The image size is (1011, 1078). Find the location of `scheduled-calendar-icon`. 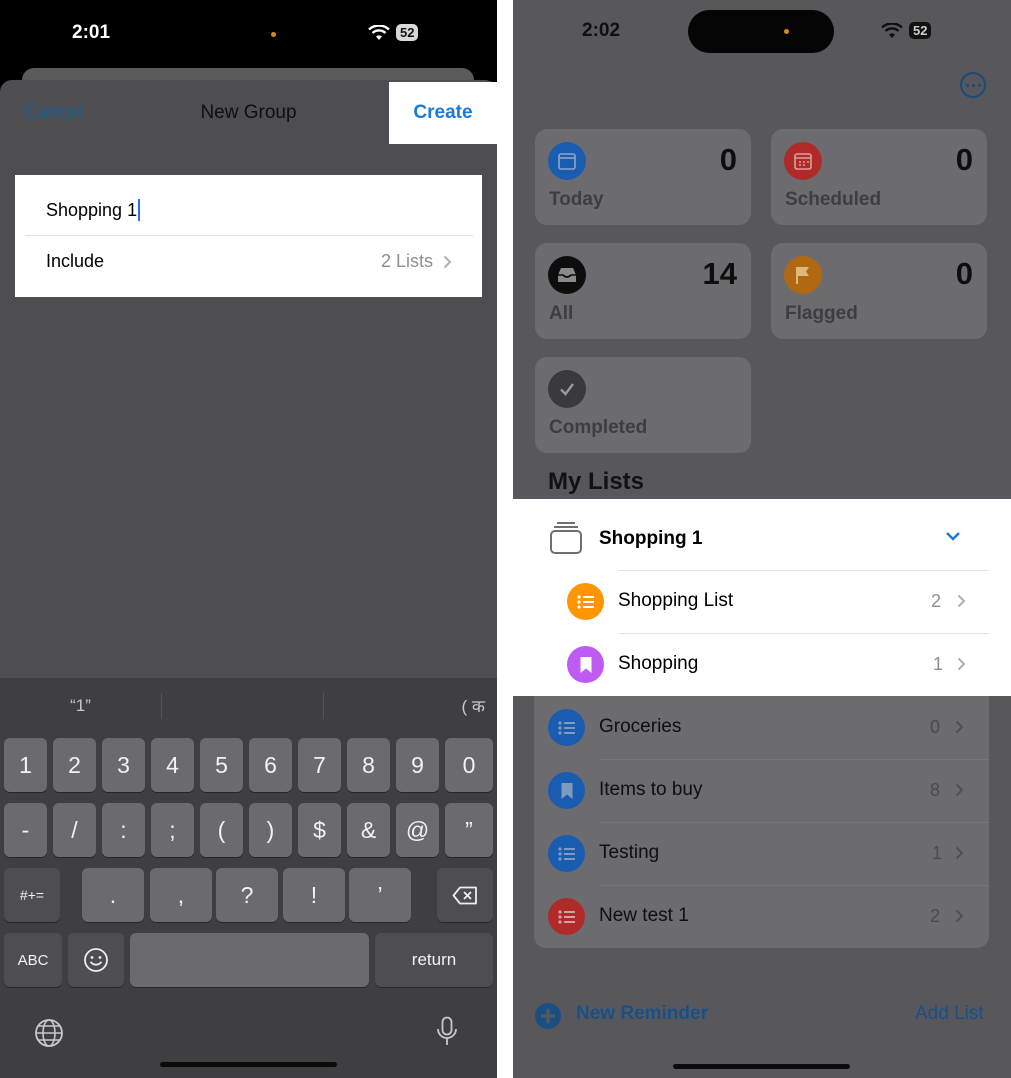

scheduled-calendar-icon is located at coordinates (803, 161).